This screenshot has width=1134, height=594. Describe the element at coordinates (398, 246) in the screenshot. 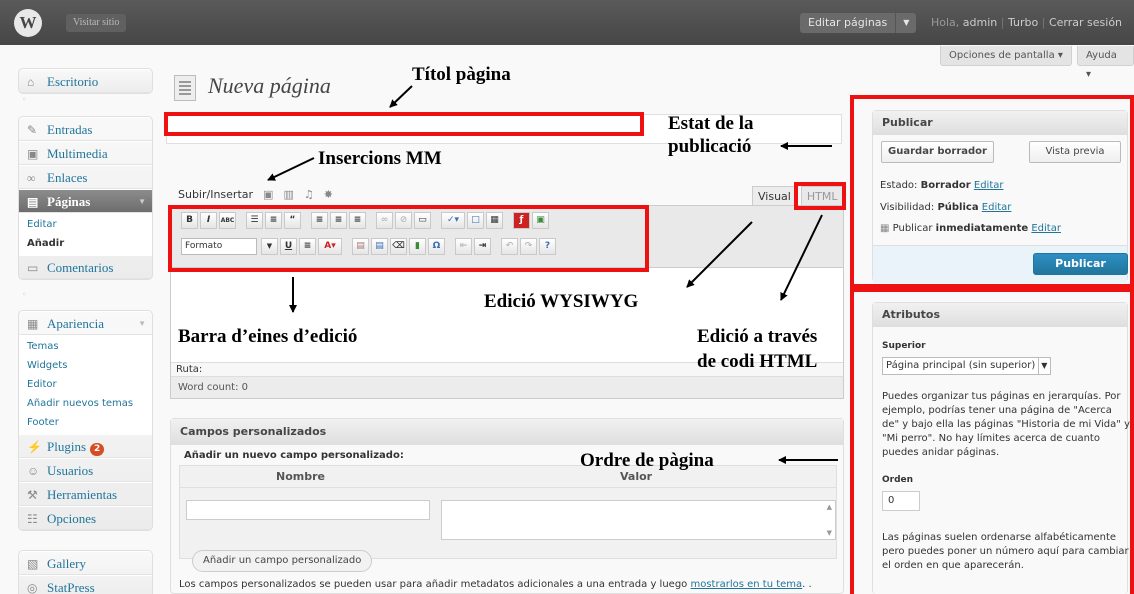

I see `eraser-icon: ⌫` at that location.